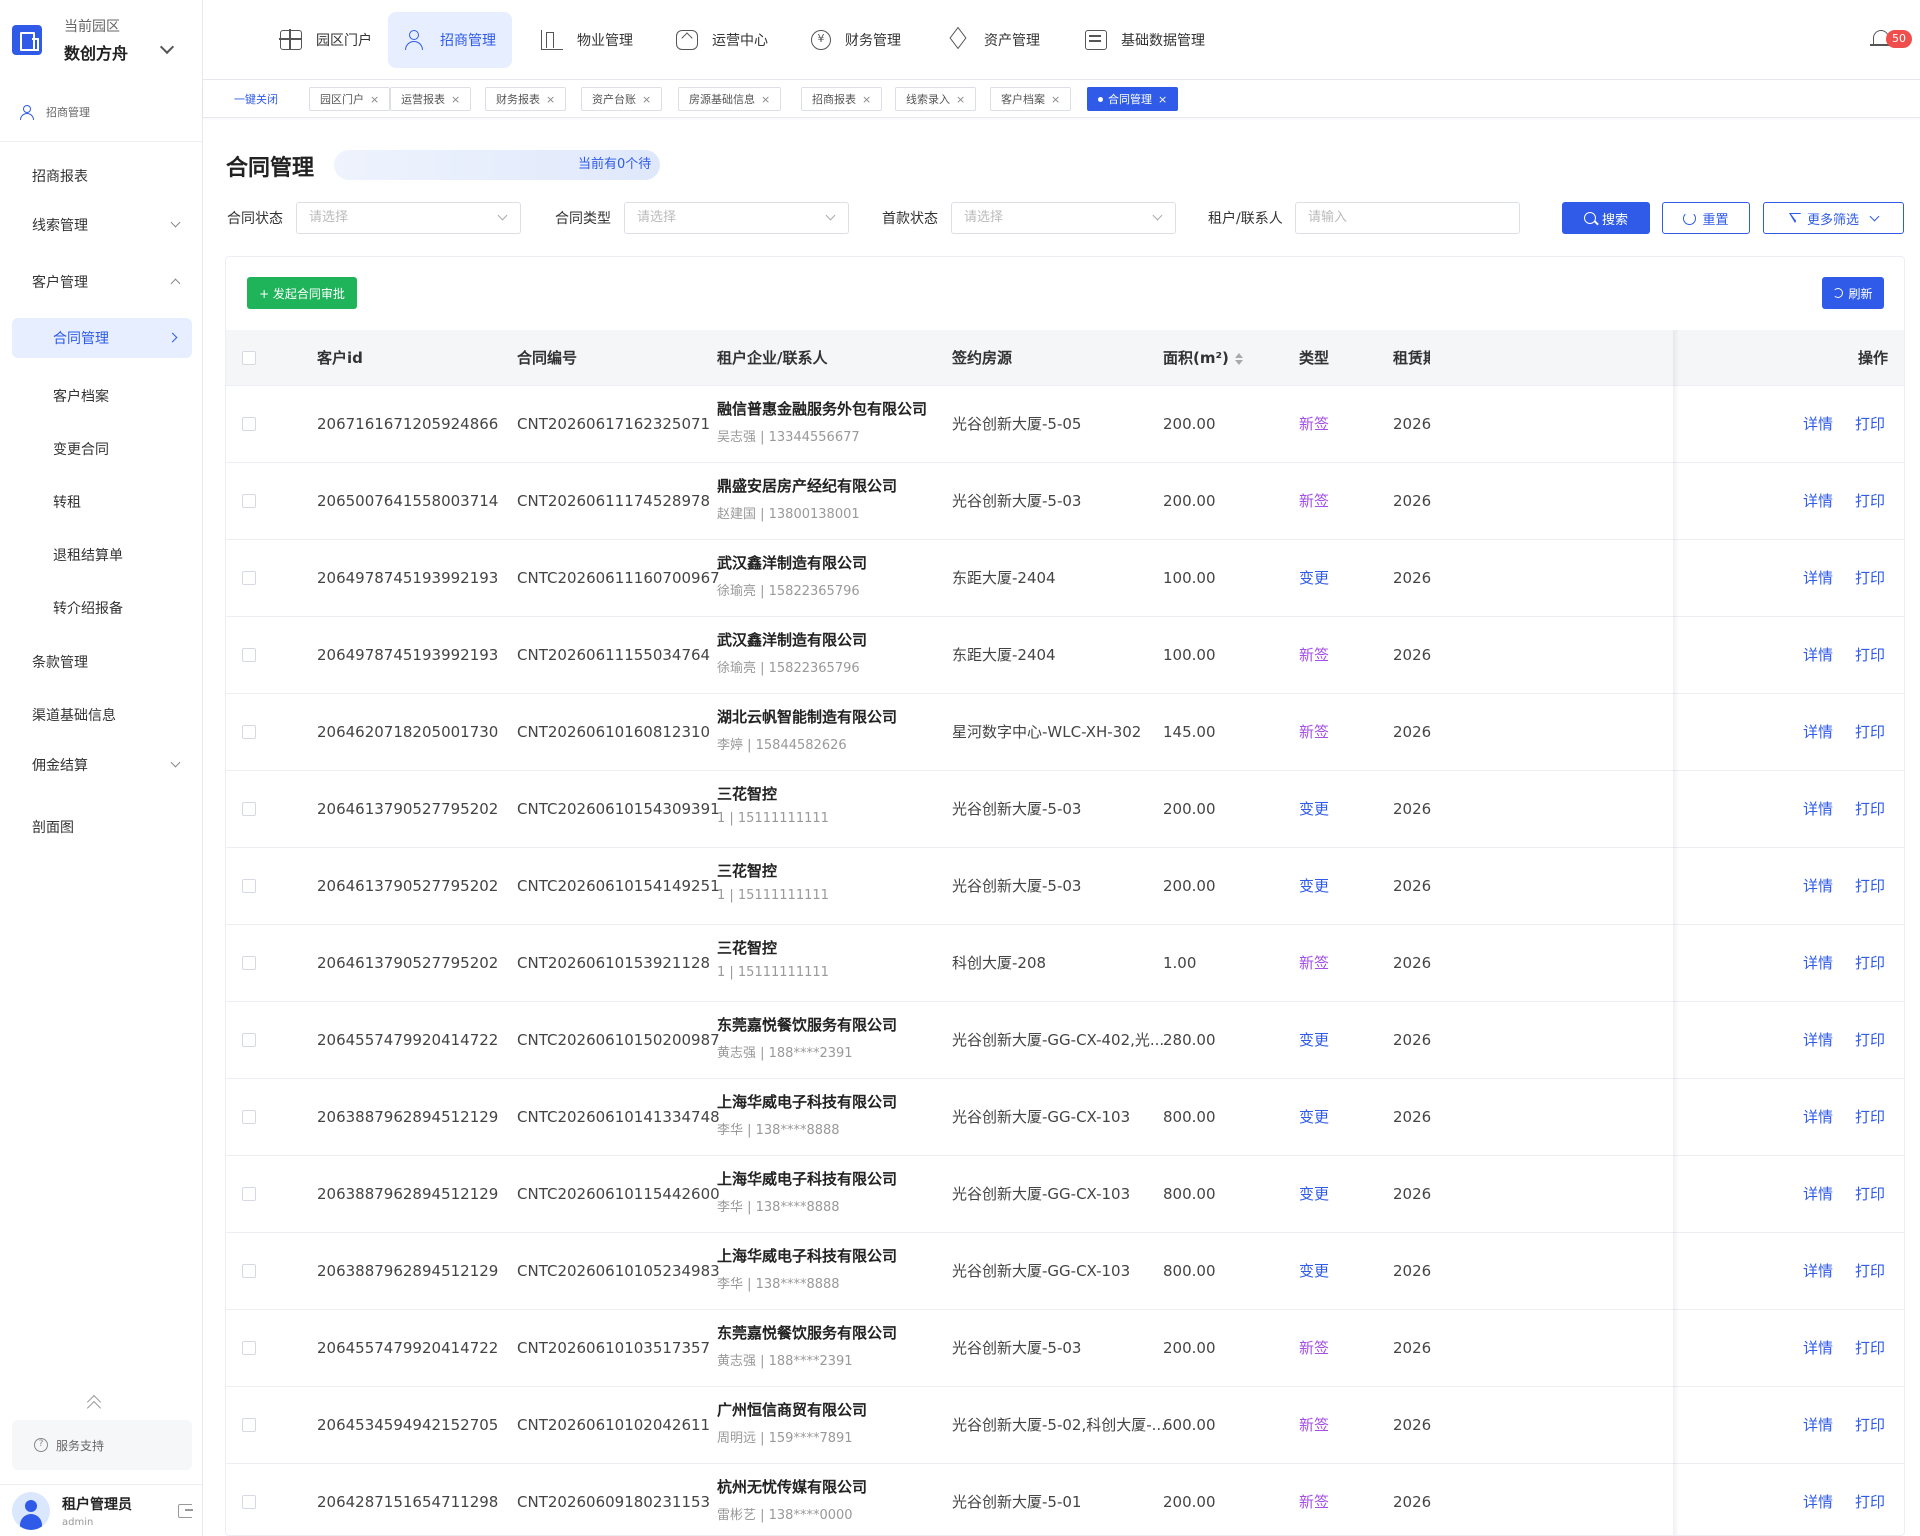 Image resolution: width=1920 pixels, height=1536 pixels. Describe the element at coordinates (1063, 218) in the screenshot. I see `payment-status-select: 请选择` at that location.